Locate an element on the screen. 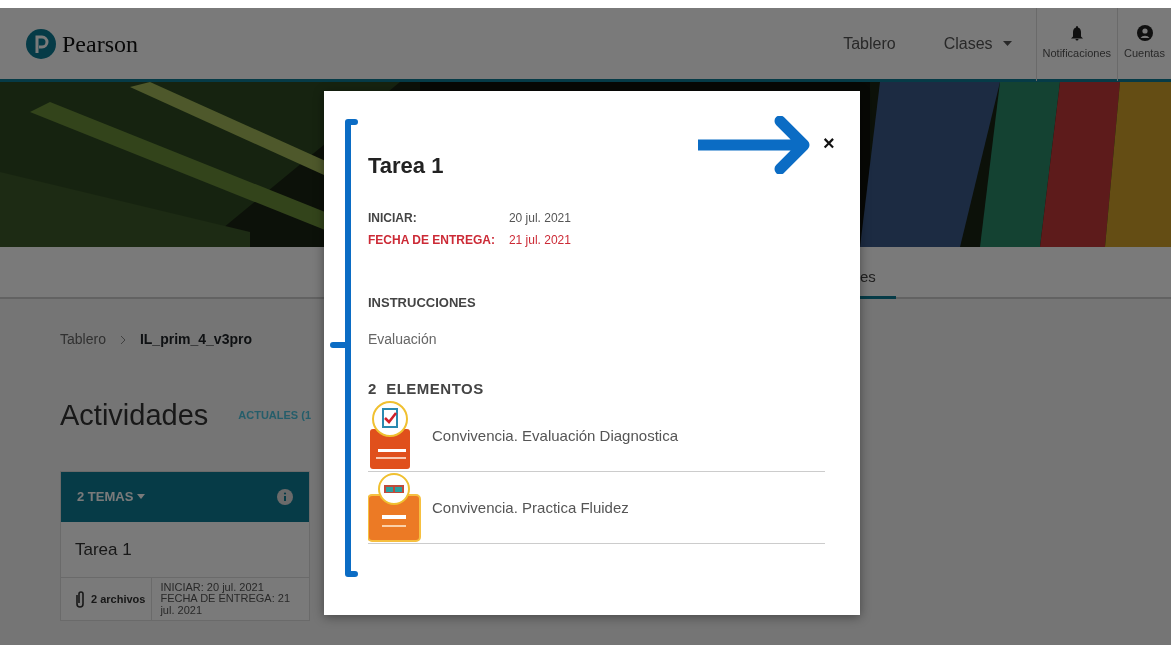 The width and height of the screenshot is (1171, 645). modal-title: Tarea 1 is located at coordinates (406, 166).